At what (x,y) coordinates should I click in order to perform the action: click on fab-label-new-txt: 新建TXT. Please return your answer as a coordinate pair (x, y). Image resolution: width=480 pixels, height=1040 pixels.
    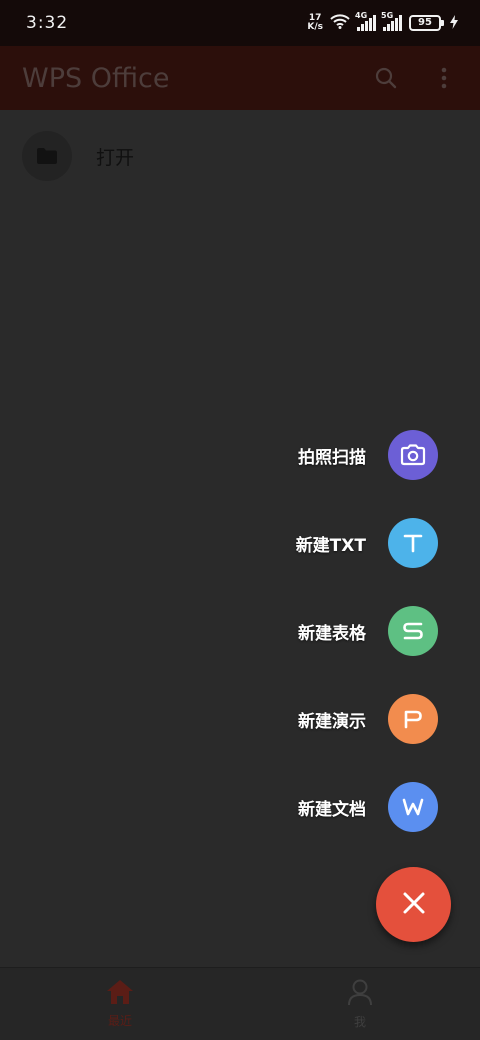
    Looking at the image, I should click on (330, 545).